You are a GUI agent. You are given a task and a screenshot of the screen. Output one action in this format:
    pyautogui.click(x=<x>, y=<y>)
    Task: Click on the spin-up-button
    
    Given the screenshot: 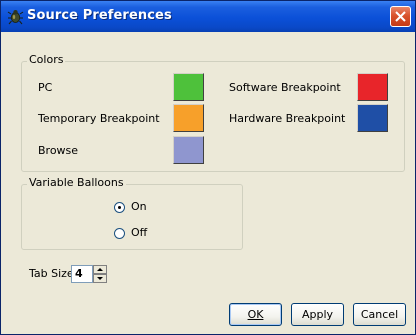 What is the action you would take?
    pyautogui.click(x=100, y=269)
    